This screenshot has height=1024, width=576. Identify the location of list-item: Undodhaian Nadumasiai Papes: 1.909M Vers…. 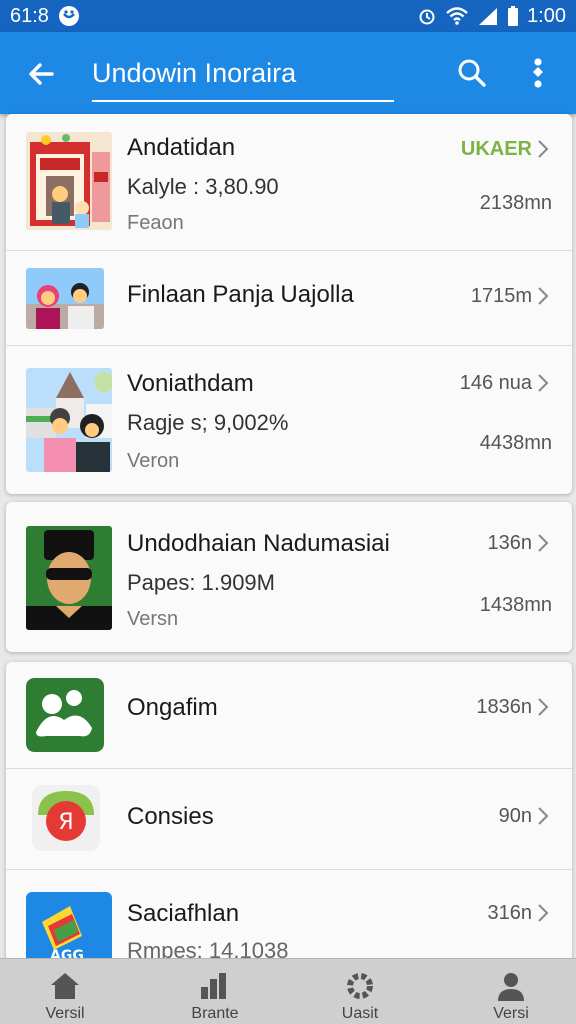
(289, 577).